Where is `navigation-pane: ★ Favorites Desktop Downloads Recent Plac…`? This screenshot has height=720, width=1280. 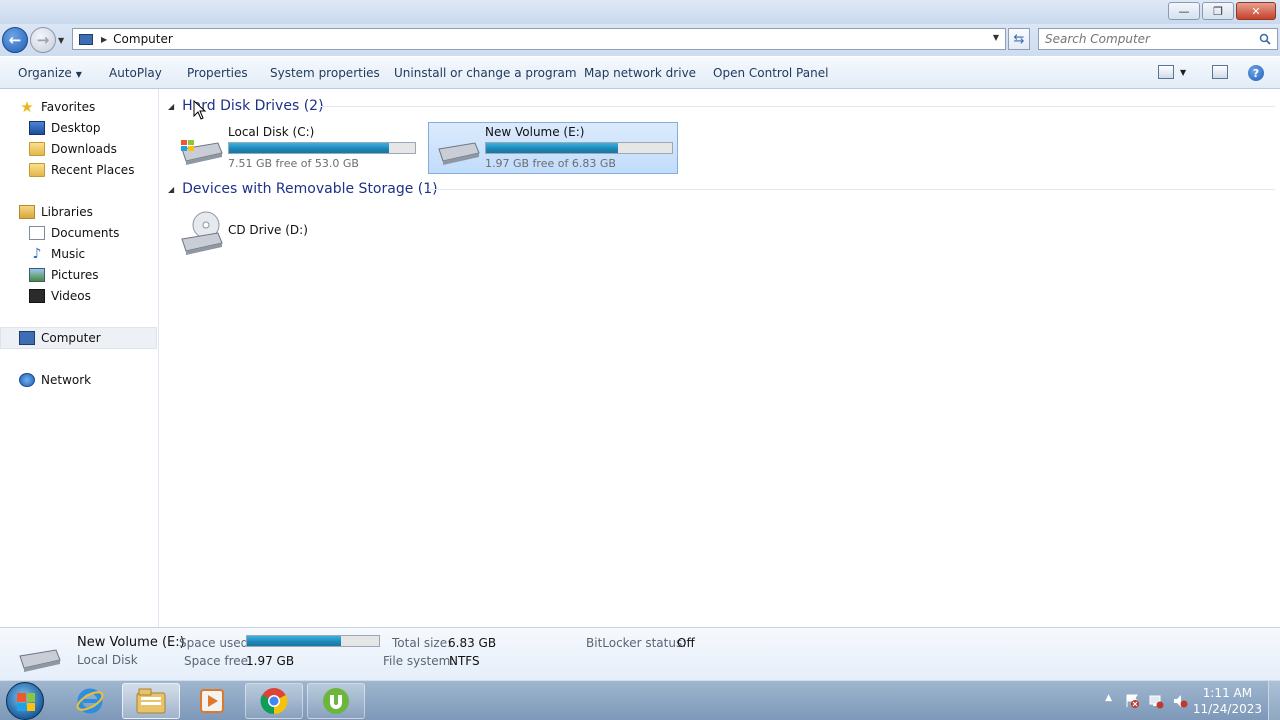 navigation-pane: ★ Favorites Desktop Downloads Recent Plac… is located at coordinates (79, 358).